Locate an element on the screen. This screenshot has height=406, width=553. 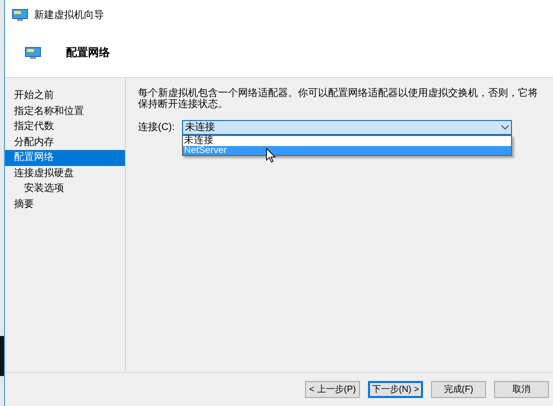
connection-dropdown: 未连接 is located at coordinates (347, 127).